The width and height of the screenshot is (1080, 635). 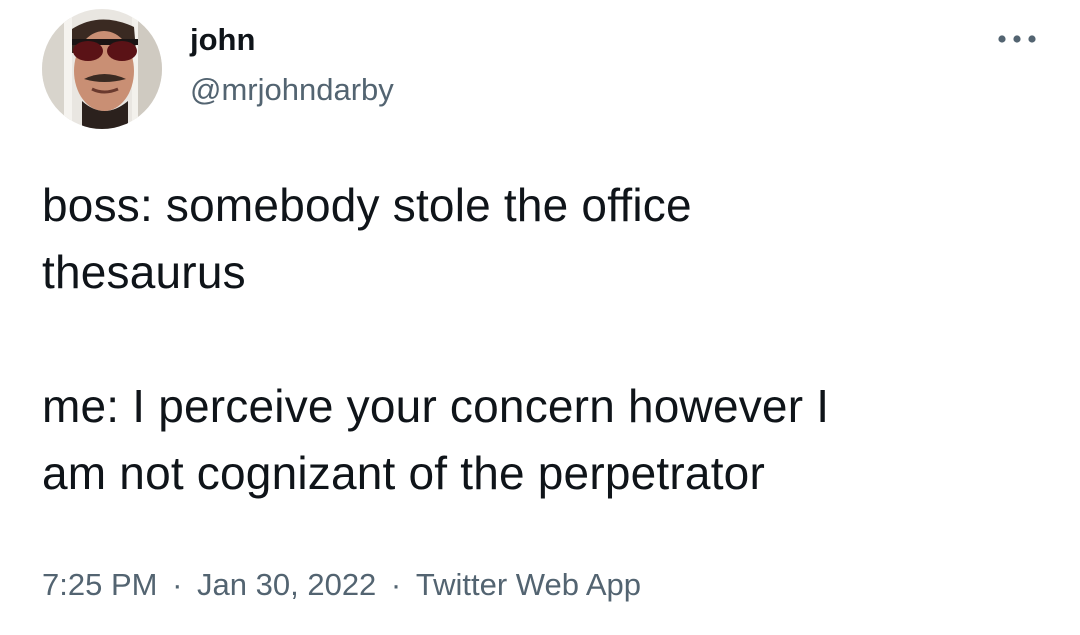 What do you see at coordinates (99, 585) in the screenshot?
I see `tweet-time: 7:25 PM` at bounding box center [99, 585].